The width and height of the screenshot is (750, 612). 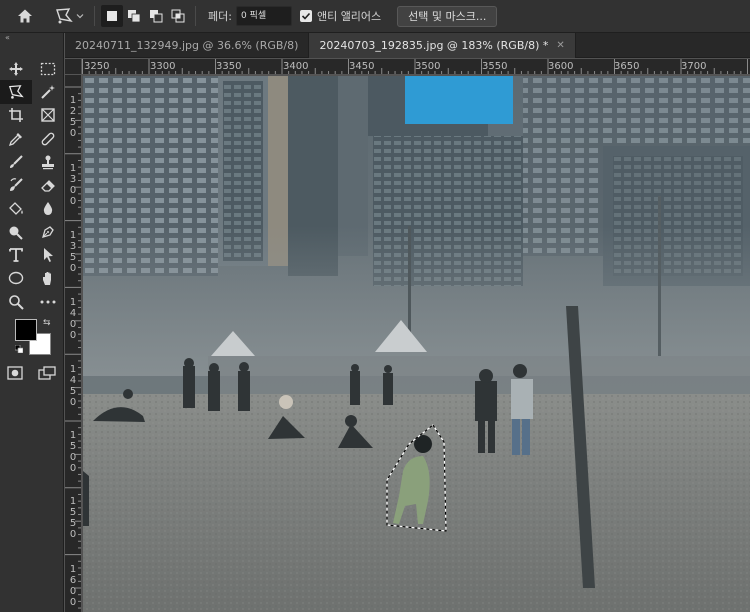 I want to click on crop-tool, so click(x=16, y=115).